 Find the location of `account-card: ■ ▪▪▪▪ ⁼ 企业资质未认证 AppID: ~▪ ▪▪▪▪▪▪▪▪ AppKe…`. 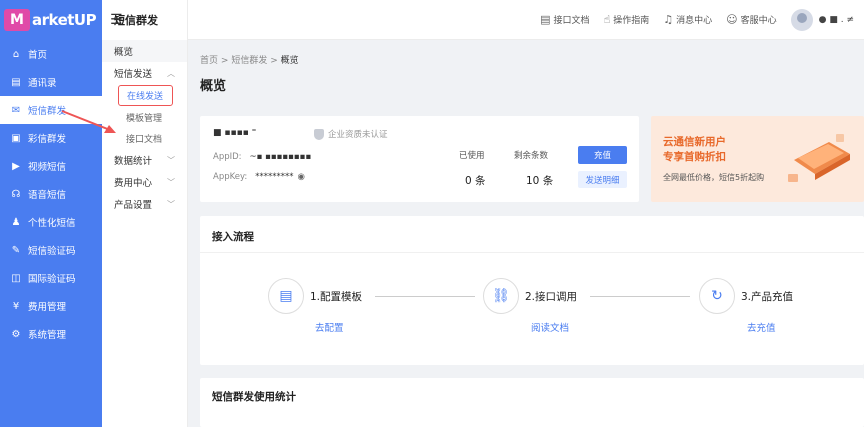

account-card: ■ ▪▪▪▪ ⁼ 企业资质未认证 AppID: ~▪ ▪▪▪▪▪▪▪▪ AppKe… is located at coordinates (419, 159).